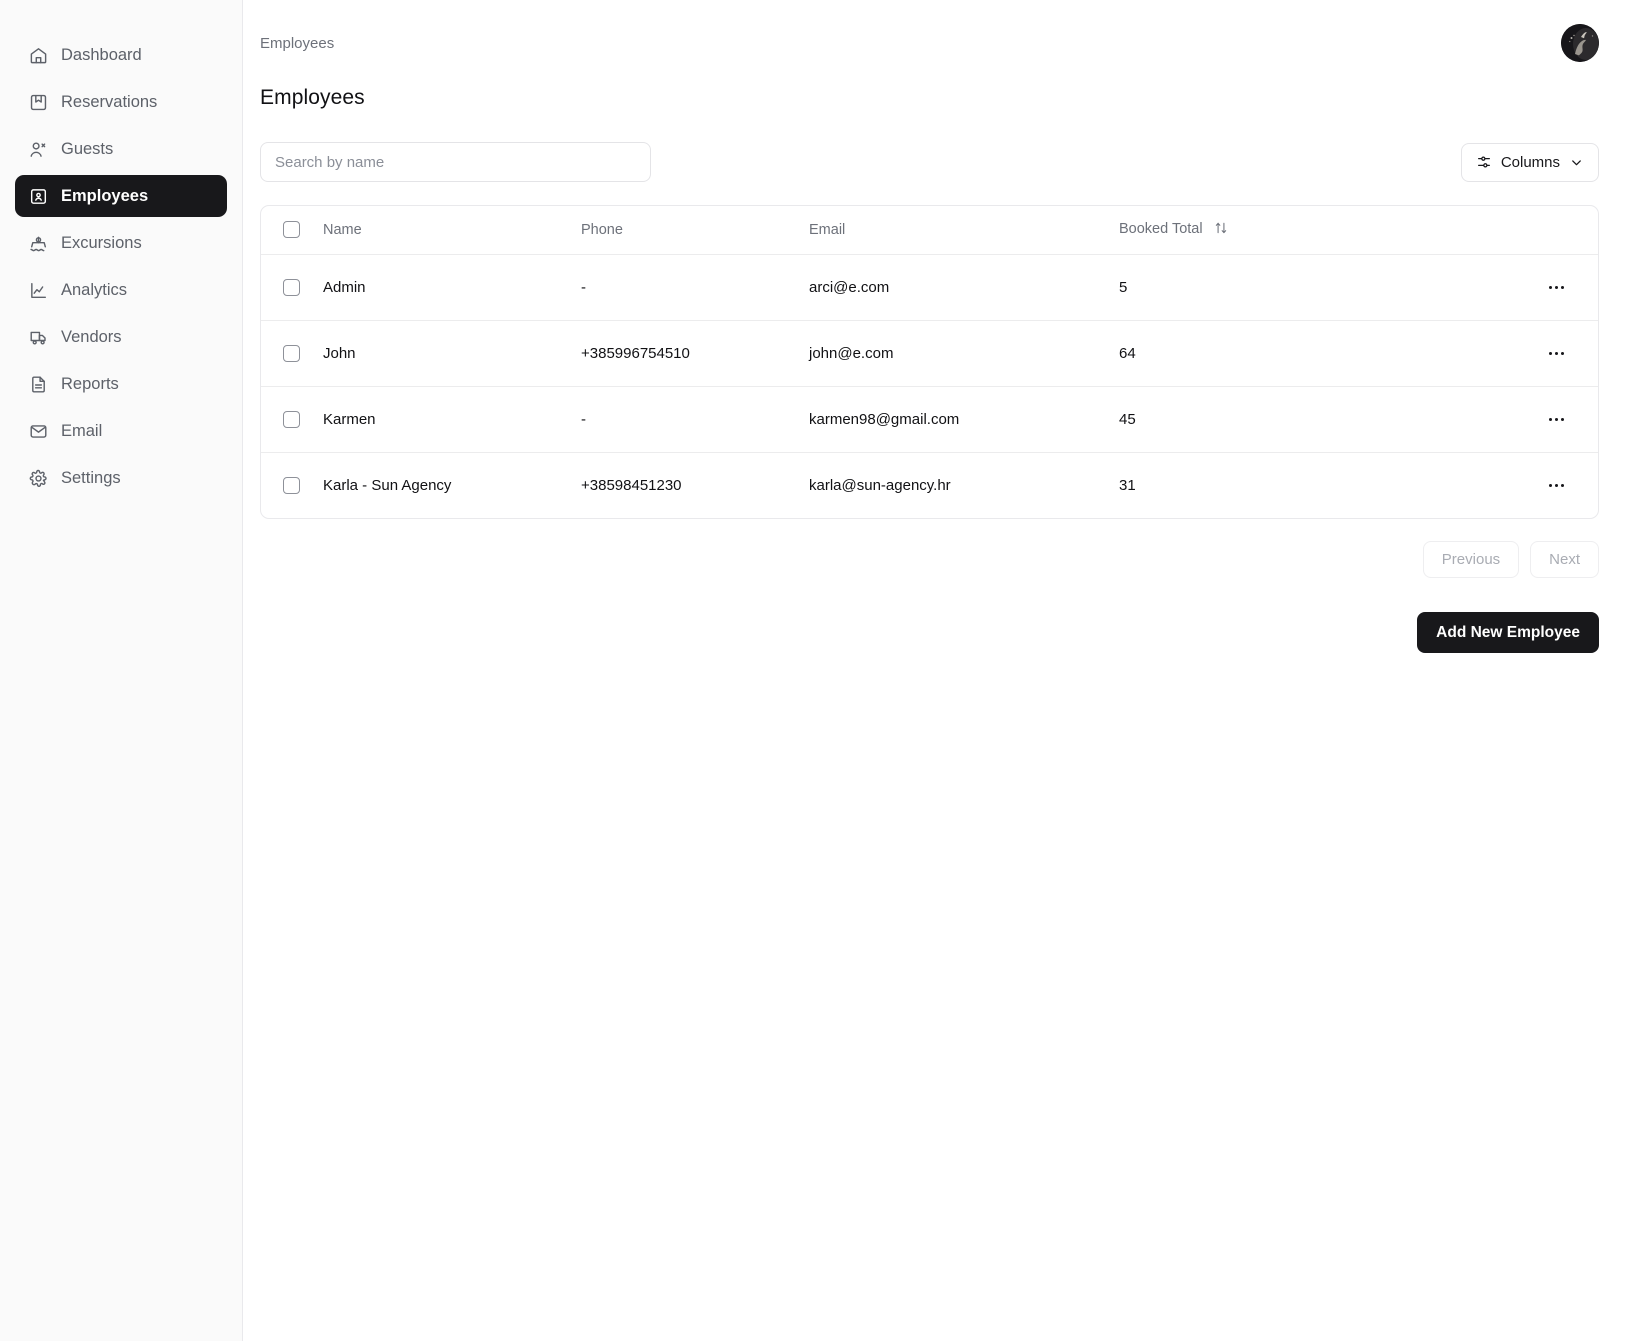 The image size is (1625, 1341). What do you see at coordinates (1484, 162) in the screenshot?
I see `sliders-icon` at bounding box center [1484, 162].